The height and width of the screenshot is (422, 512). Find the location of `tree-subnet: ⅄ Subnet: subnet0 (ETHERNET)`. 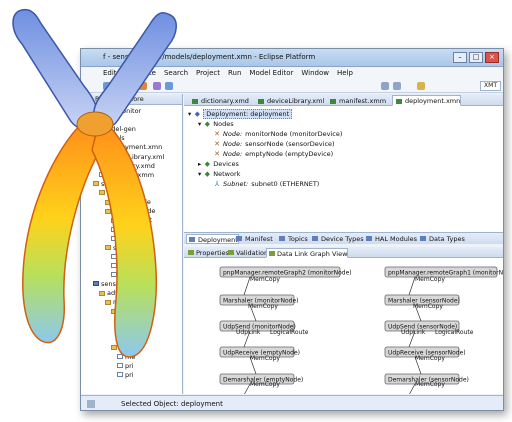

tree-subnet: ⅄ Subnet: subnet0 (ETHERNET) is located at coordinates (266, 184).